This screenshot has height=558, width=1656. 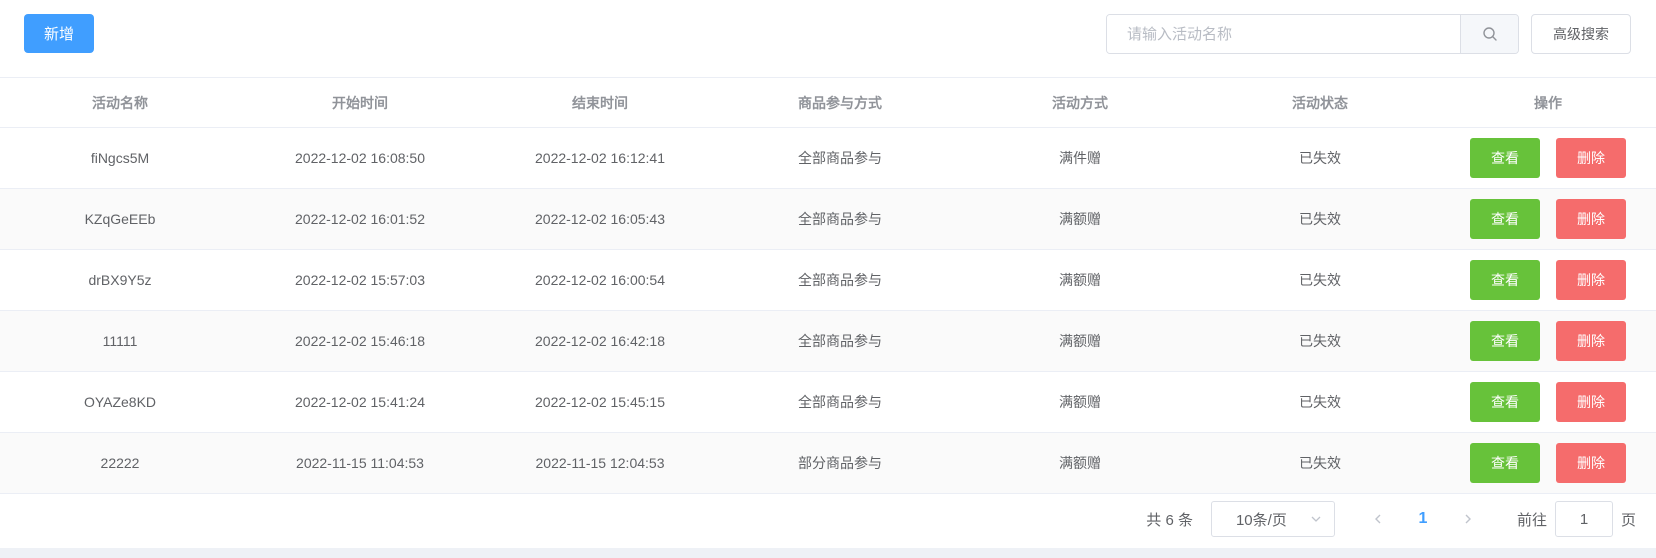 I want to click on cell-end-time: 2022-11-15 12:04:53, so click(x=600, y=463).